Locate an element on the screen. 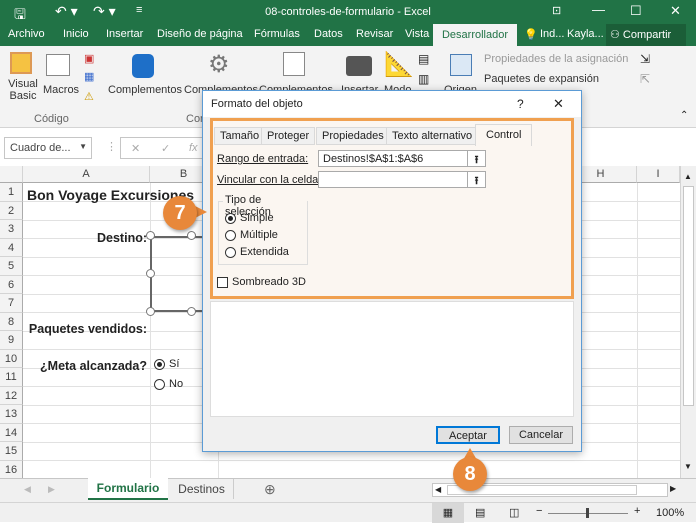  option-extended: Extendida is located at coordinates (257, 252).